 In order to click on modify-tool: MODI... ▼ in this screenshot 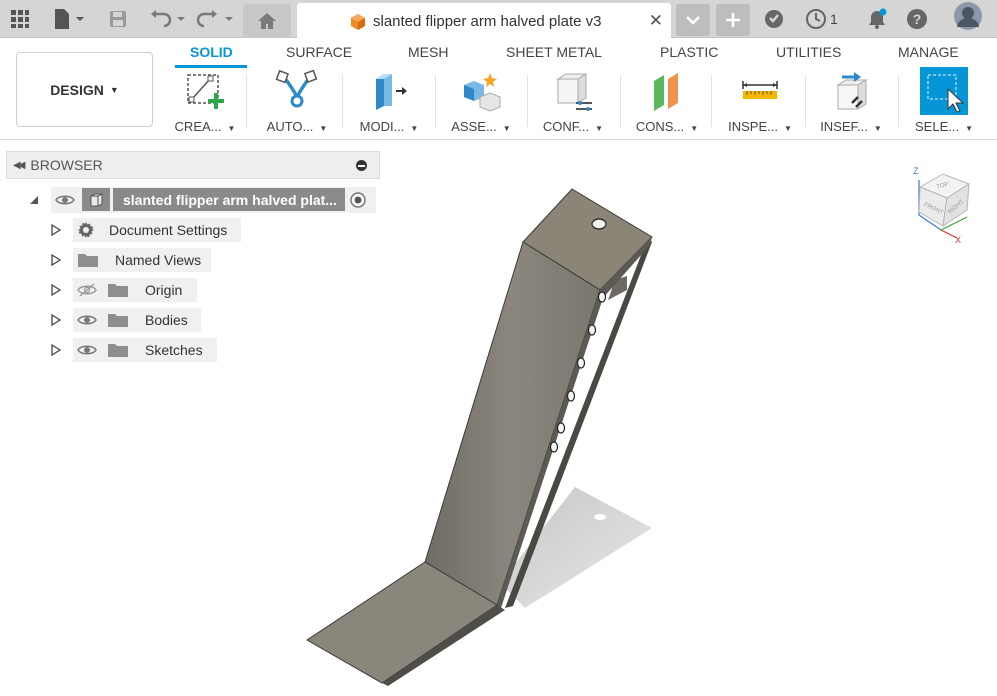, I will do `click(389, 103)`.